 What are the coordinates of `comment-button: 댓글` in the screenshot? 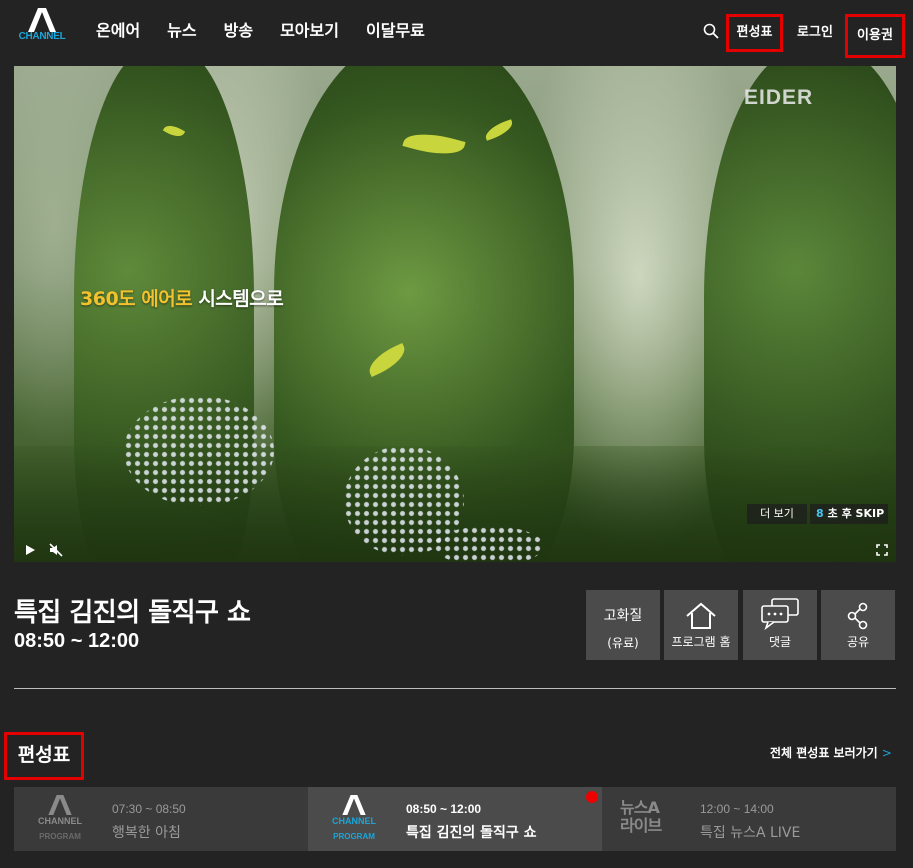 It's located at (780, 625).